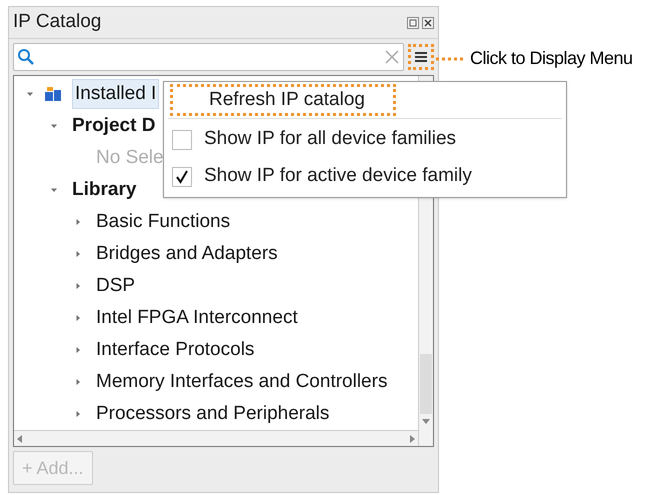  Describe the element at coordinates (242, 382) in the screenshot. I see `tree-item: Memory Interfaces and Controllers` at that location.